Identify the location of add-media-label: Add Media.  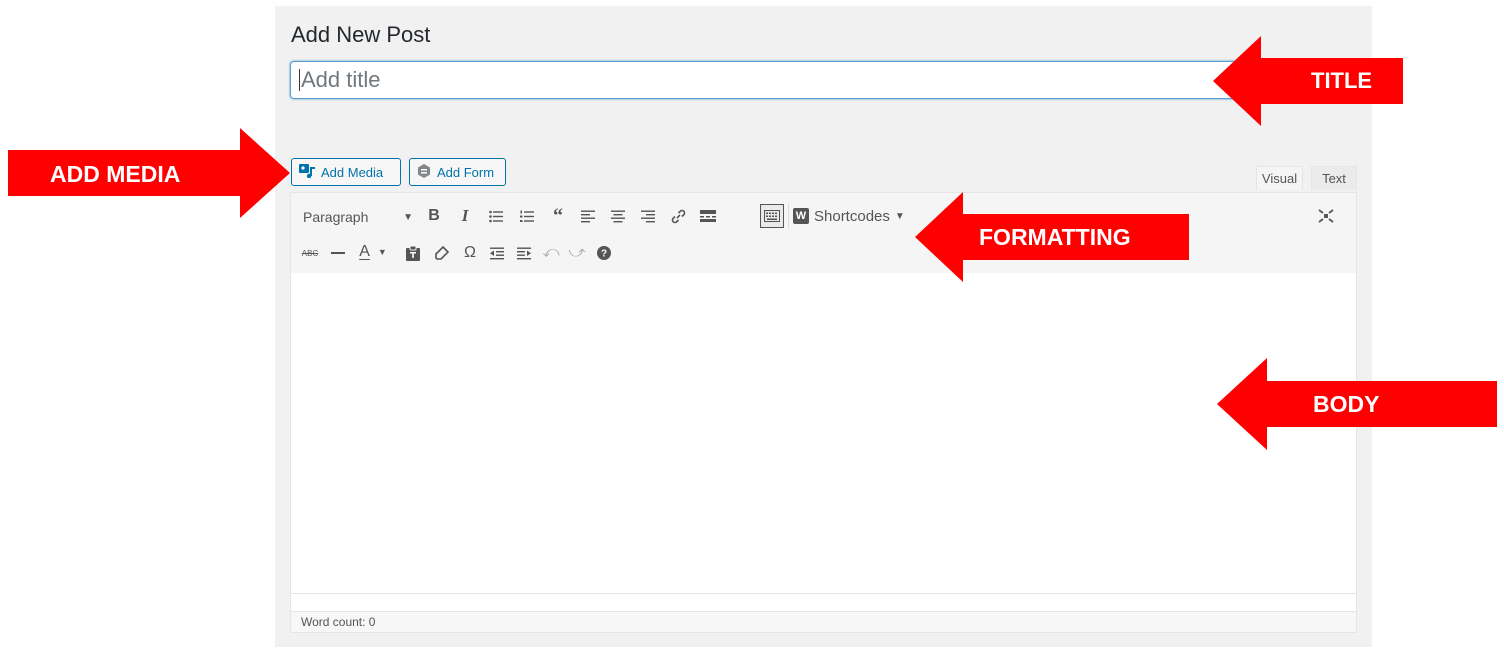
(352, 172).